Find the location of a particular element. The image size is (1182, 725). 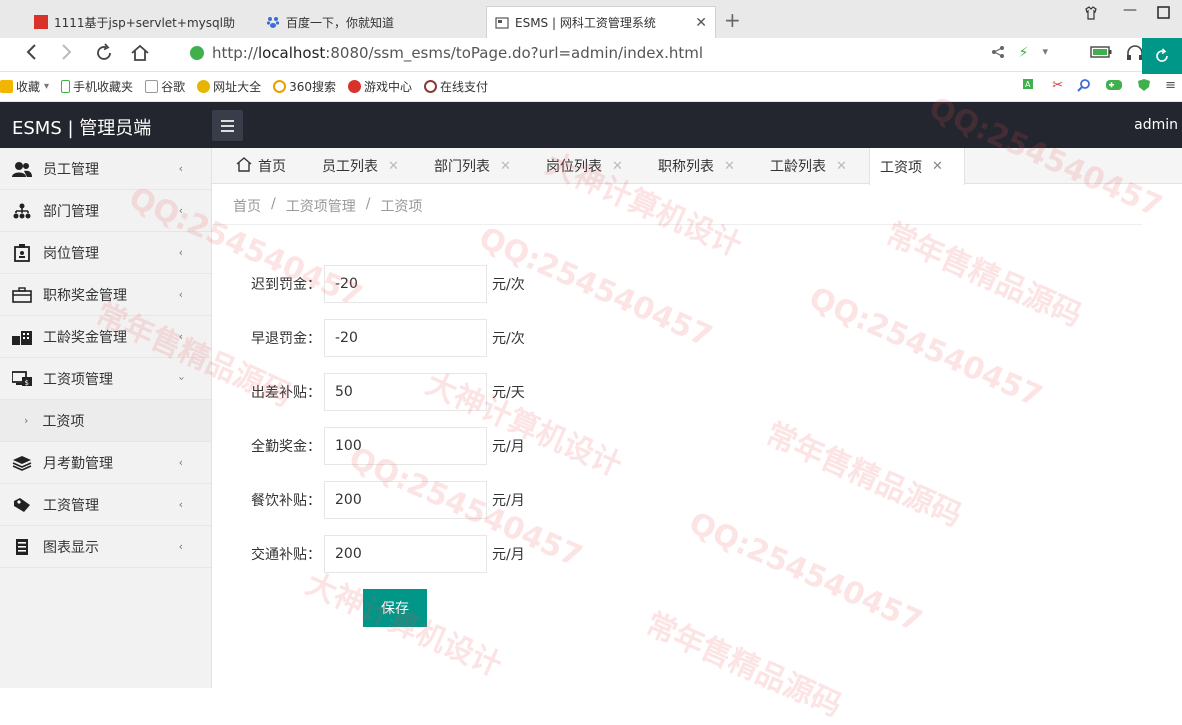

phone-icon is located at coordinates (66, 86).